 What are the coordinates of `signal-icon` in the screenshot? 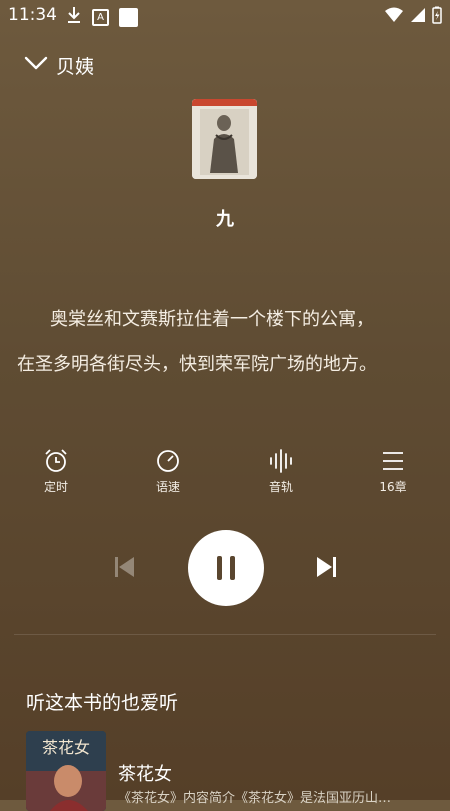 It's located at (418, 17).